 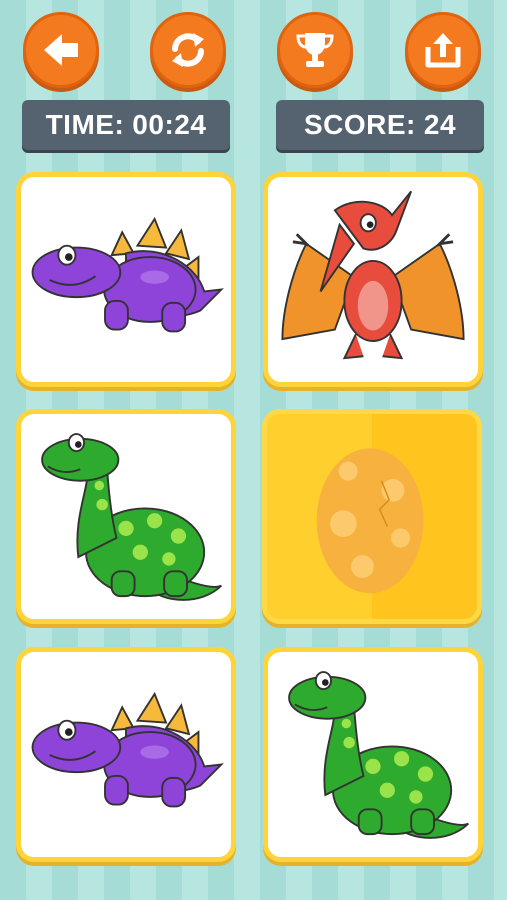 What do you see at coordinates (169, 124) in the screenshot?
I see `time-value: 00:24` at bounding box center [169, 124].